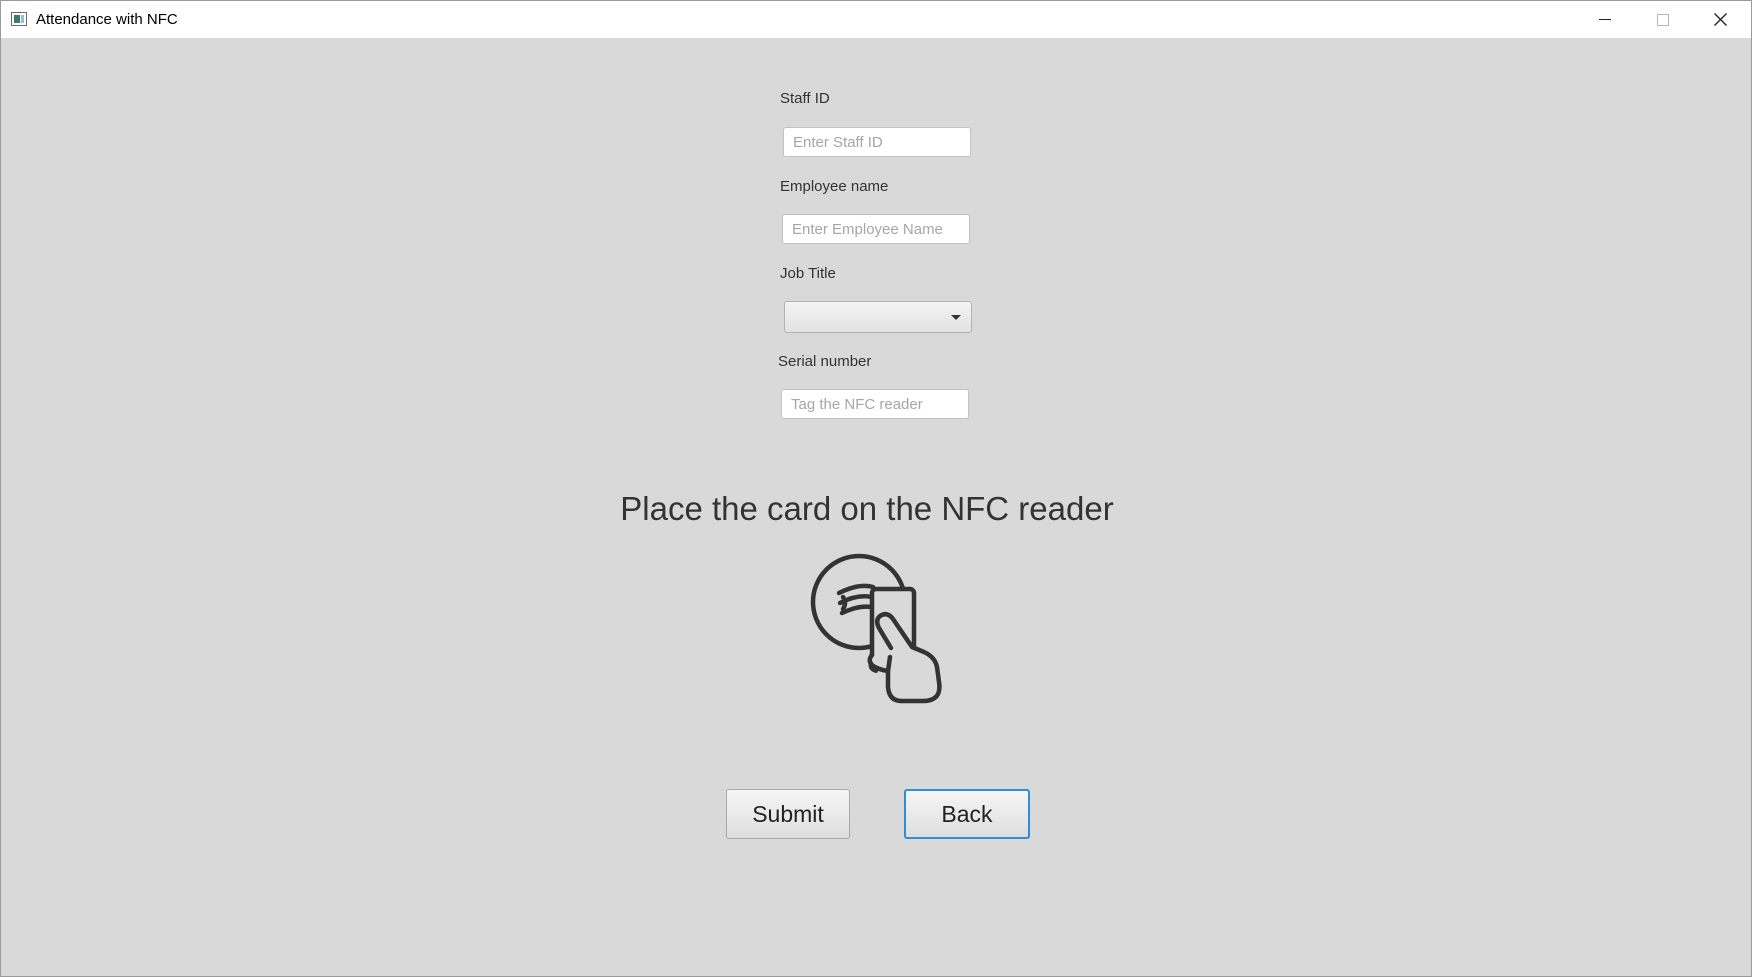 The image size is (1752, 977). I want to click on close-icon, so click(1720, 19).